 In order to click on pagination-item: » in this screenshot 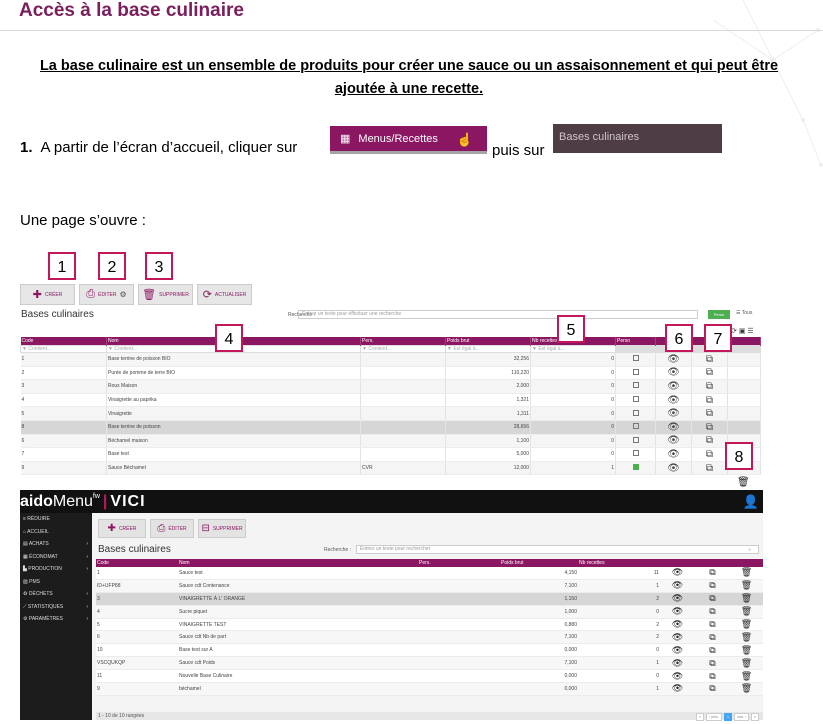, I will do `click(755, 717)`.